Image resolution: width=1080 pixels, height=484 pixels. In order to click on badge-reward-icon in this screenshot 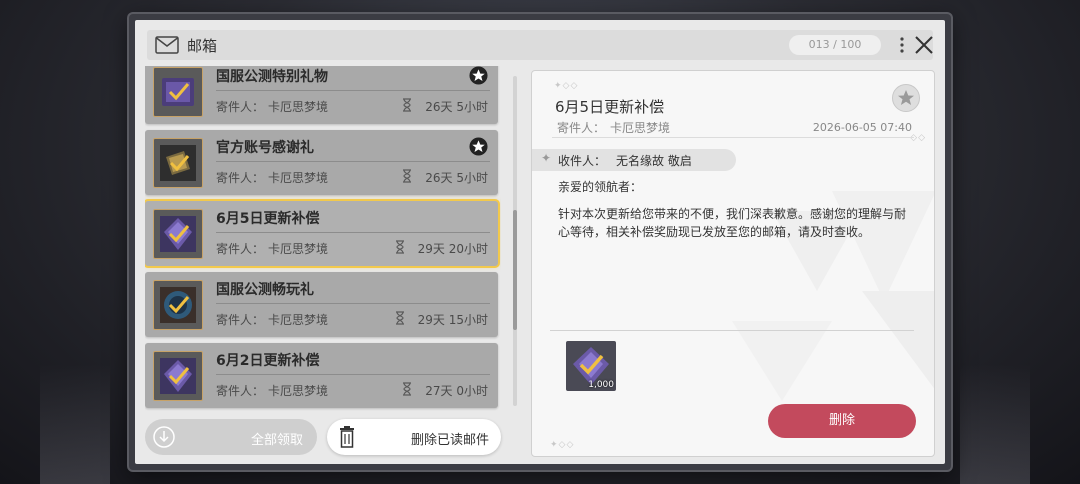, I will do `click(178, 305)`.